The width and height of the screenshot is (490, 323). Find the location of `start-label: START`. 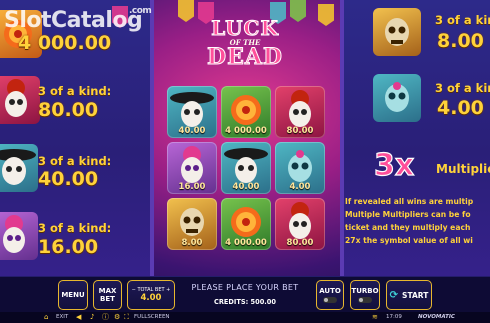

start-label: START is located at coordinates (415, 295).